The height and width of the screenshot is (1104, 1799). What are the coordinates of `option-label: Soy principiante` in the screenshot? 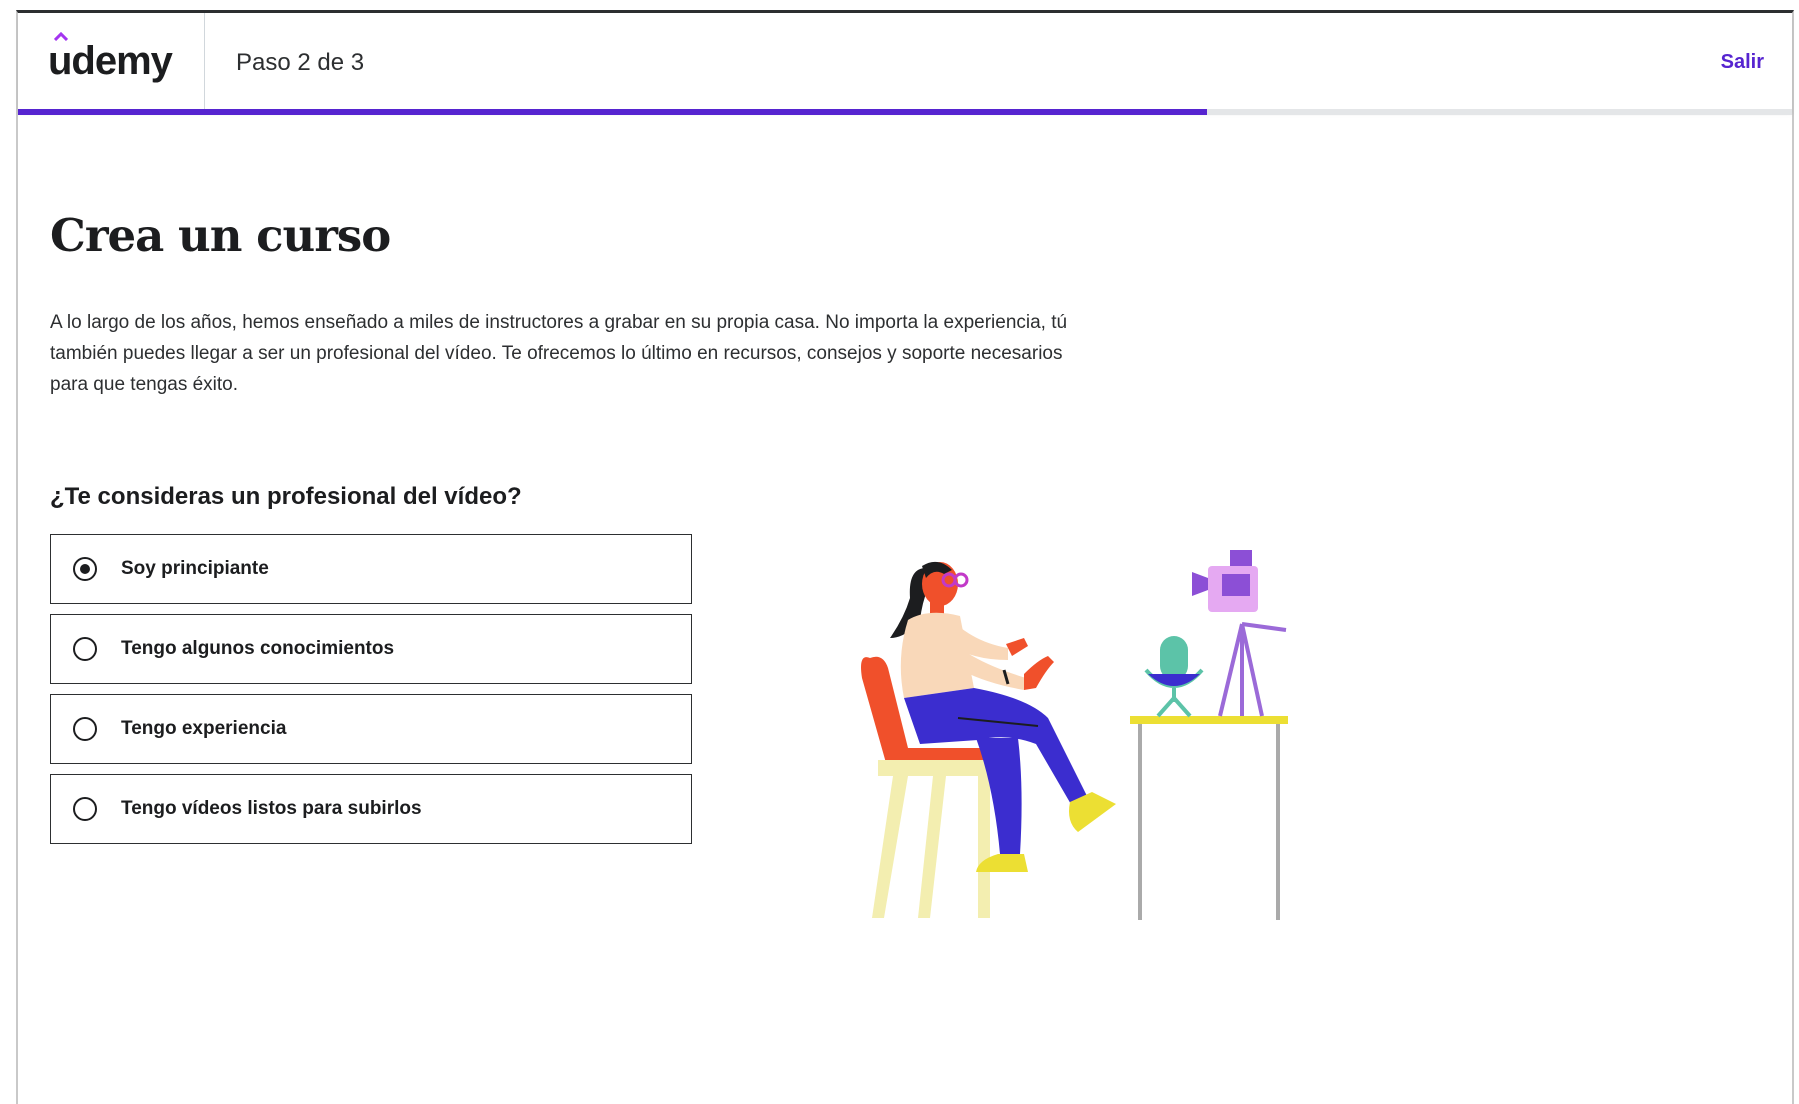 It's located at (195, 568).